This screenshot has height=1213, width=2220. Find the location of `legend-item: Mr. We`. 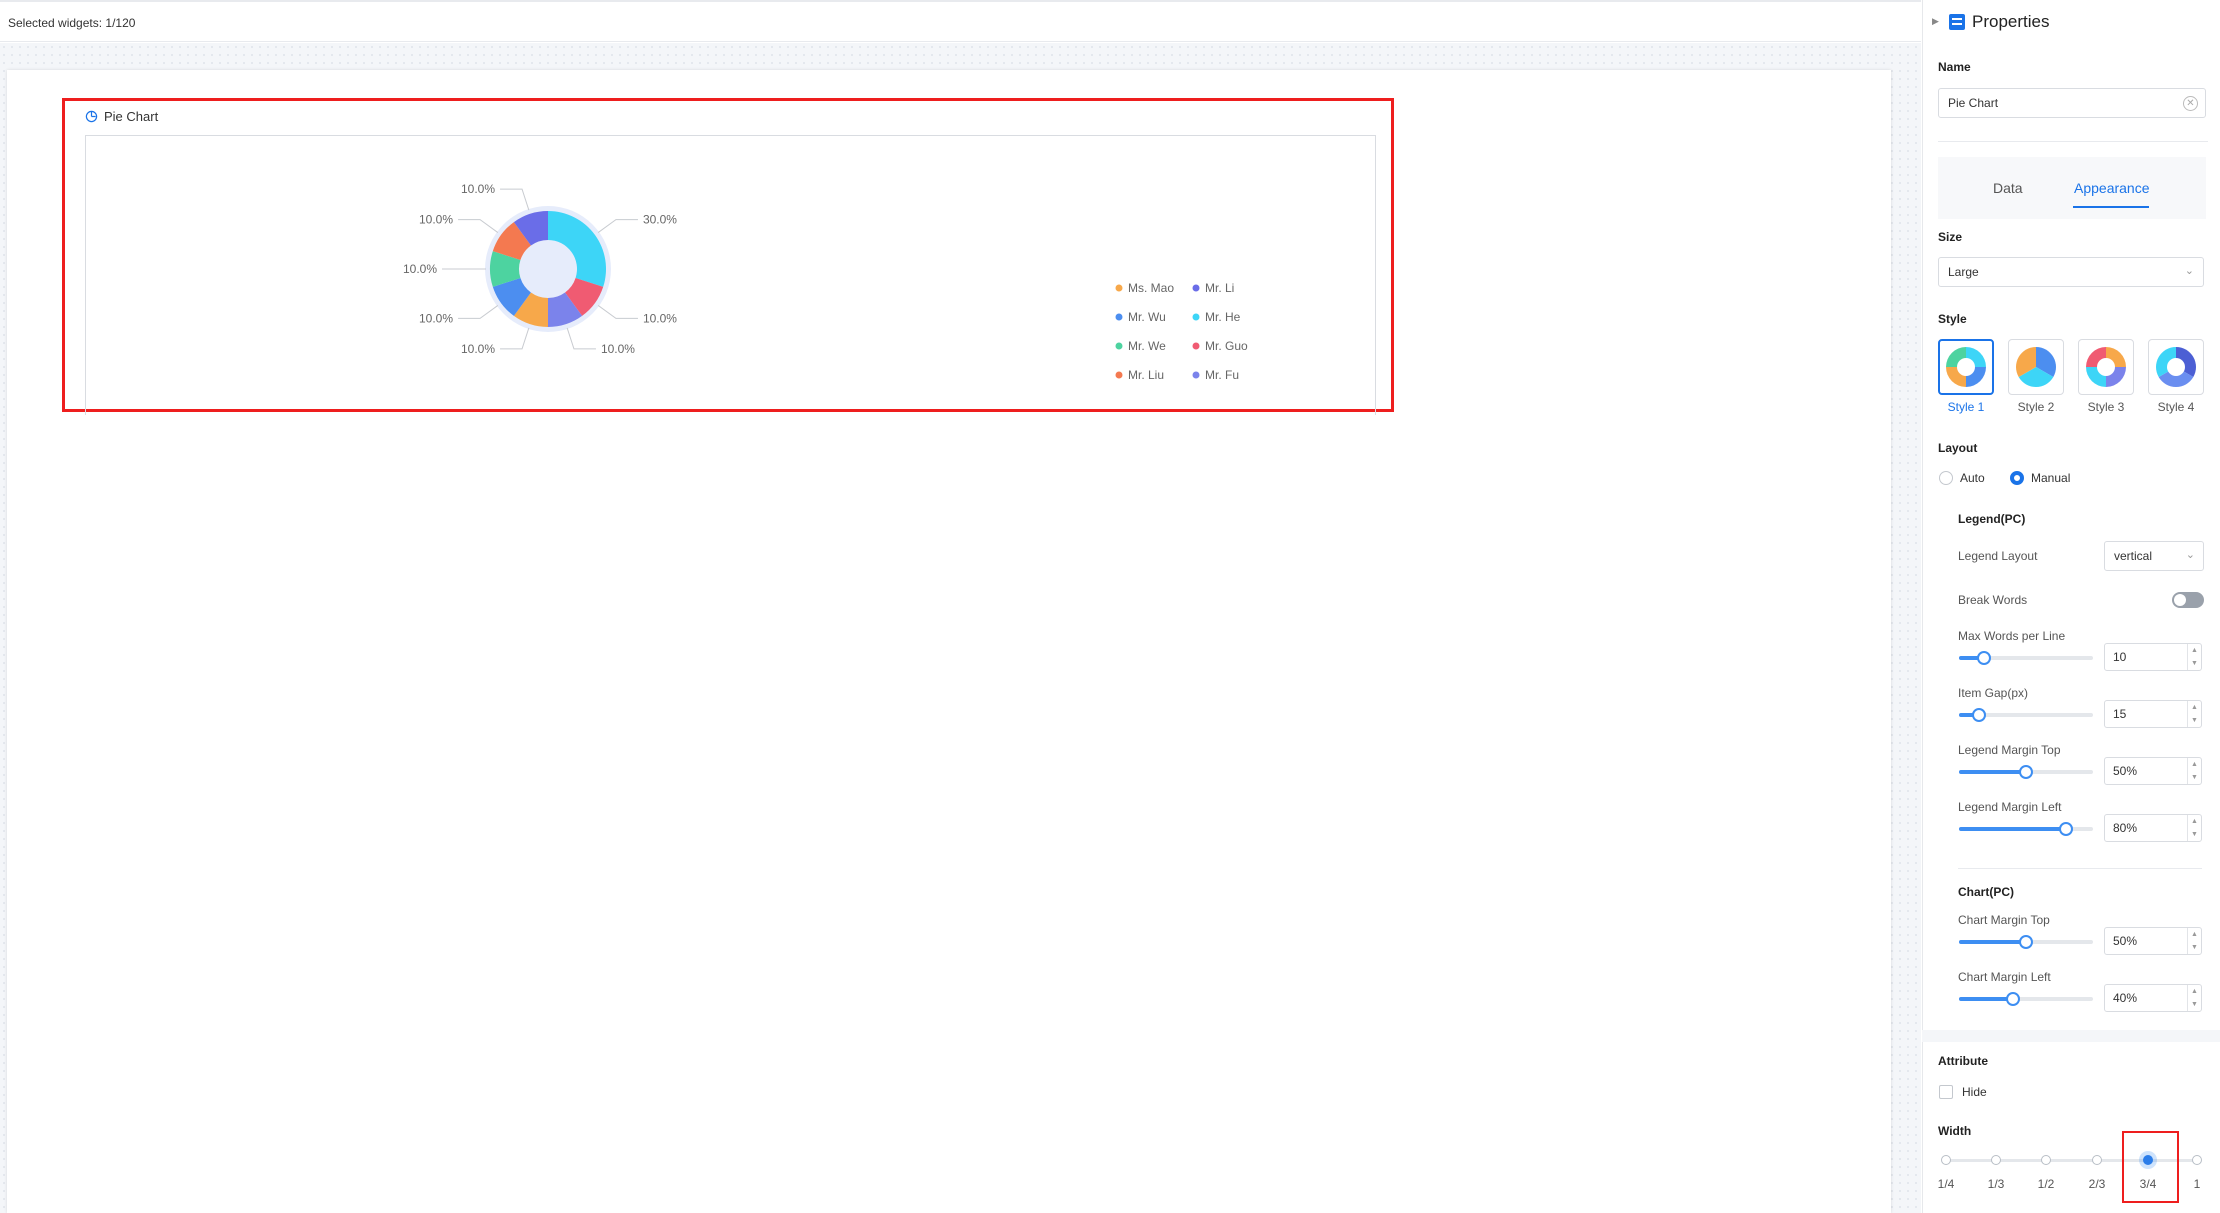

legend-item: Mr. We is located at coordinates (1141, 346).